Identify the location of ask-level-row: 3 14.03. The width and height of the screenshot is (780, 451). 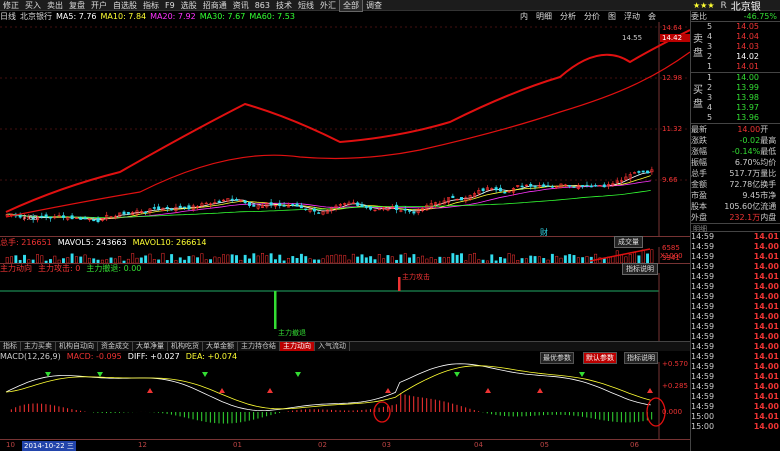
(735, 47).